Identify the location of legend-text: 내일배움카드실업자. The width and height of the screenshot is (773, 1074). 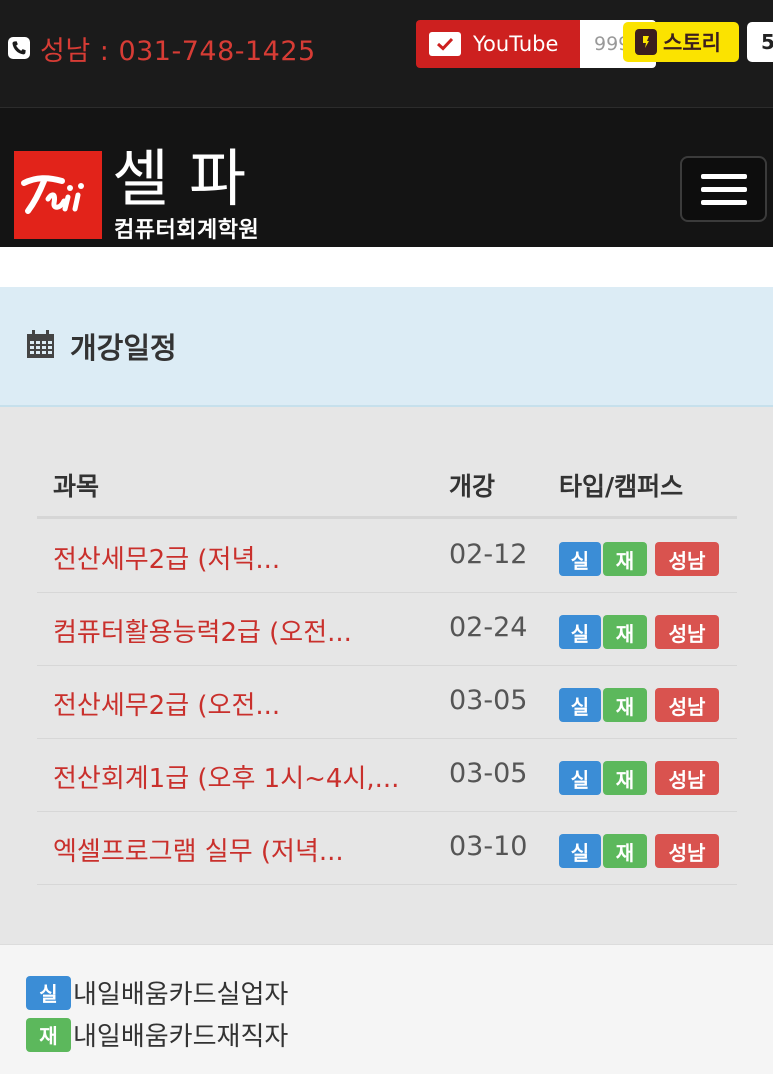
(181, 995).